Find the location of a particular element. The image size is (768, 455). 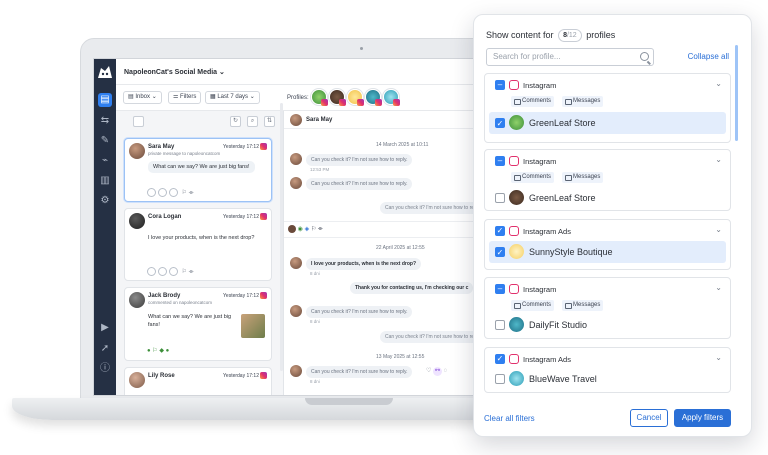

message-time: 8 dni is located at coordinates (315, 273).